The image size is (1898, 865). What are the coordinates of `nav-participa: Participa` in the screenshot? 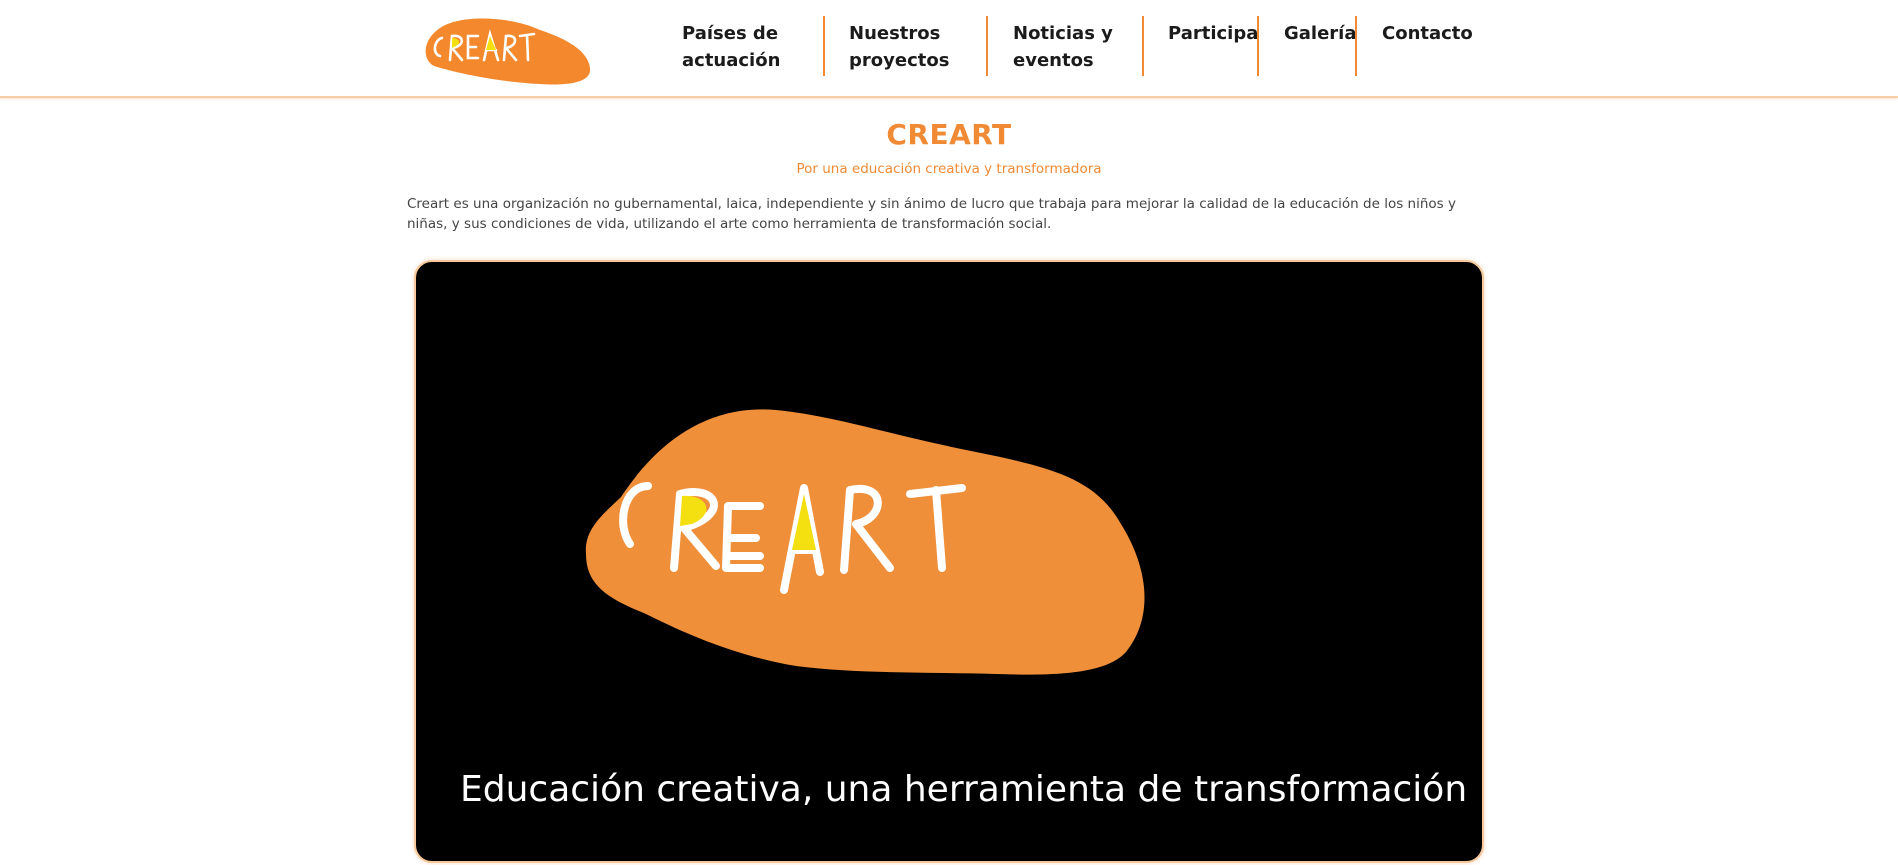 It's located at (1228, 33).